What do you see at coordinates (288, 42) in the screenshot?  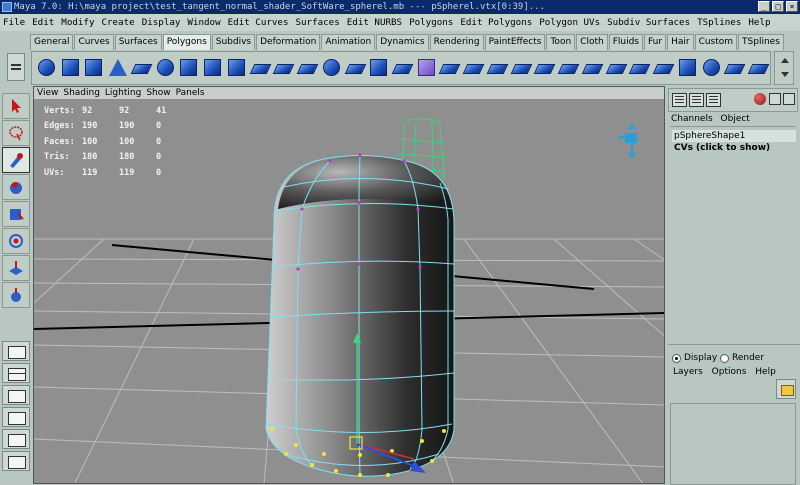 I see `shelf-tab-deformation: Deformation` at bounding box center [288, 42].